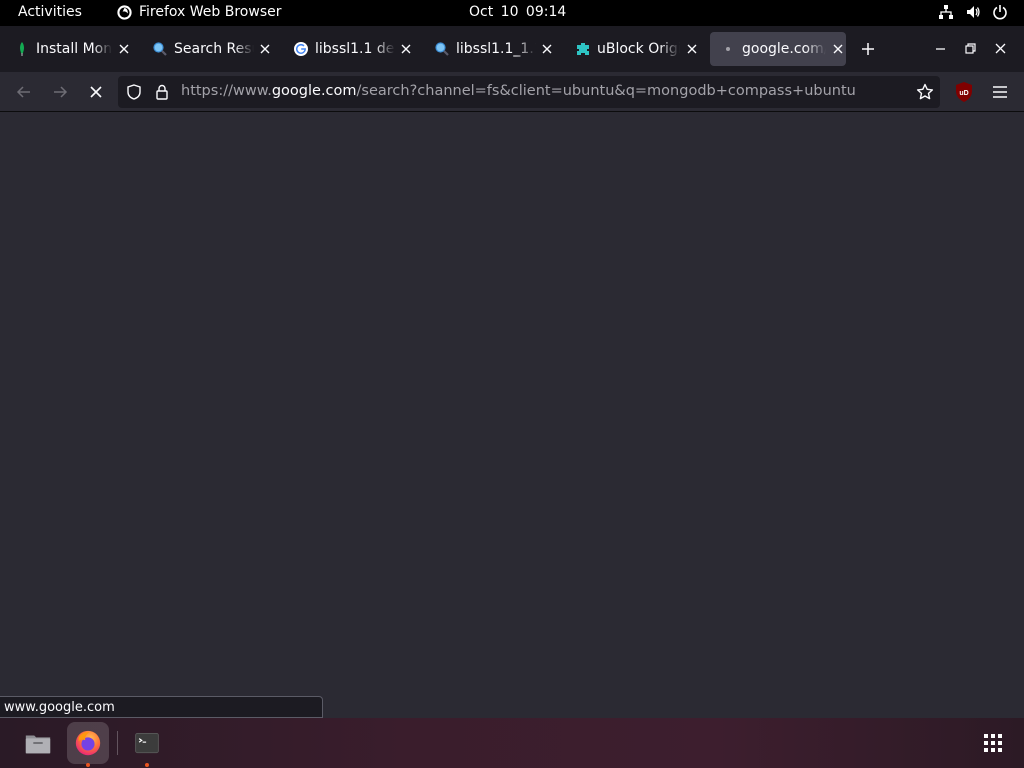 This screenshot has height=768, width=1024. I want to click on link-status-panel: www.google.com, so click(161, 707).